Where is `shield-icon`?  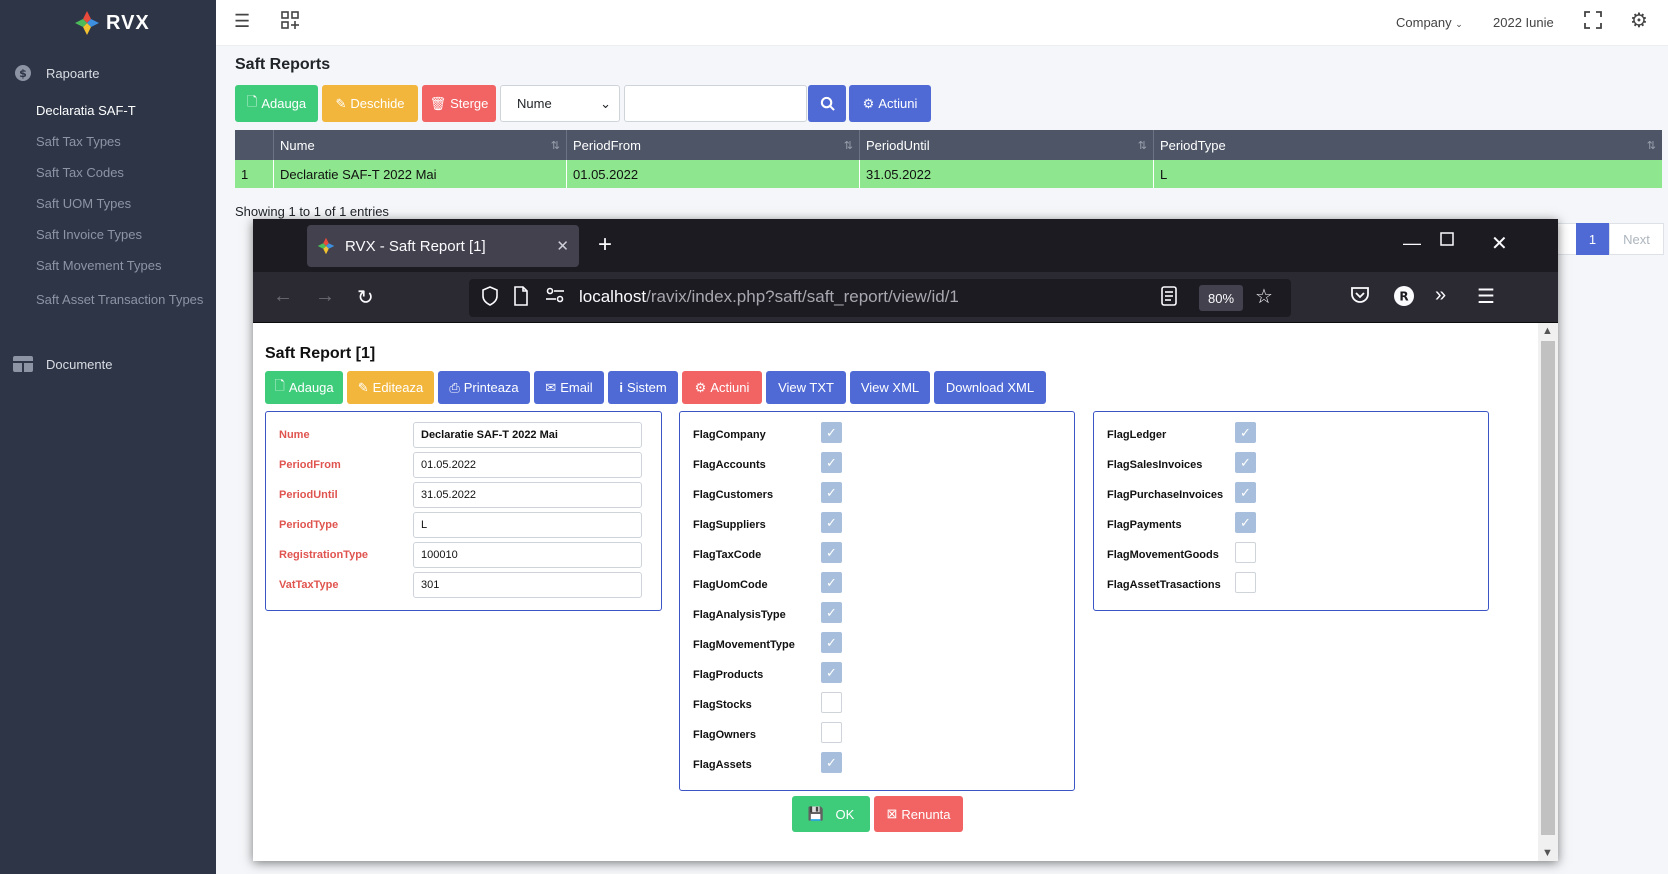
shield-icon is located at coordinates (490, 298).